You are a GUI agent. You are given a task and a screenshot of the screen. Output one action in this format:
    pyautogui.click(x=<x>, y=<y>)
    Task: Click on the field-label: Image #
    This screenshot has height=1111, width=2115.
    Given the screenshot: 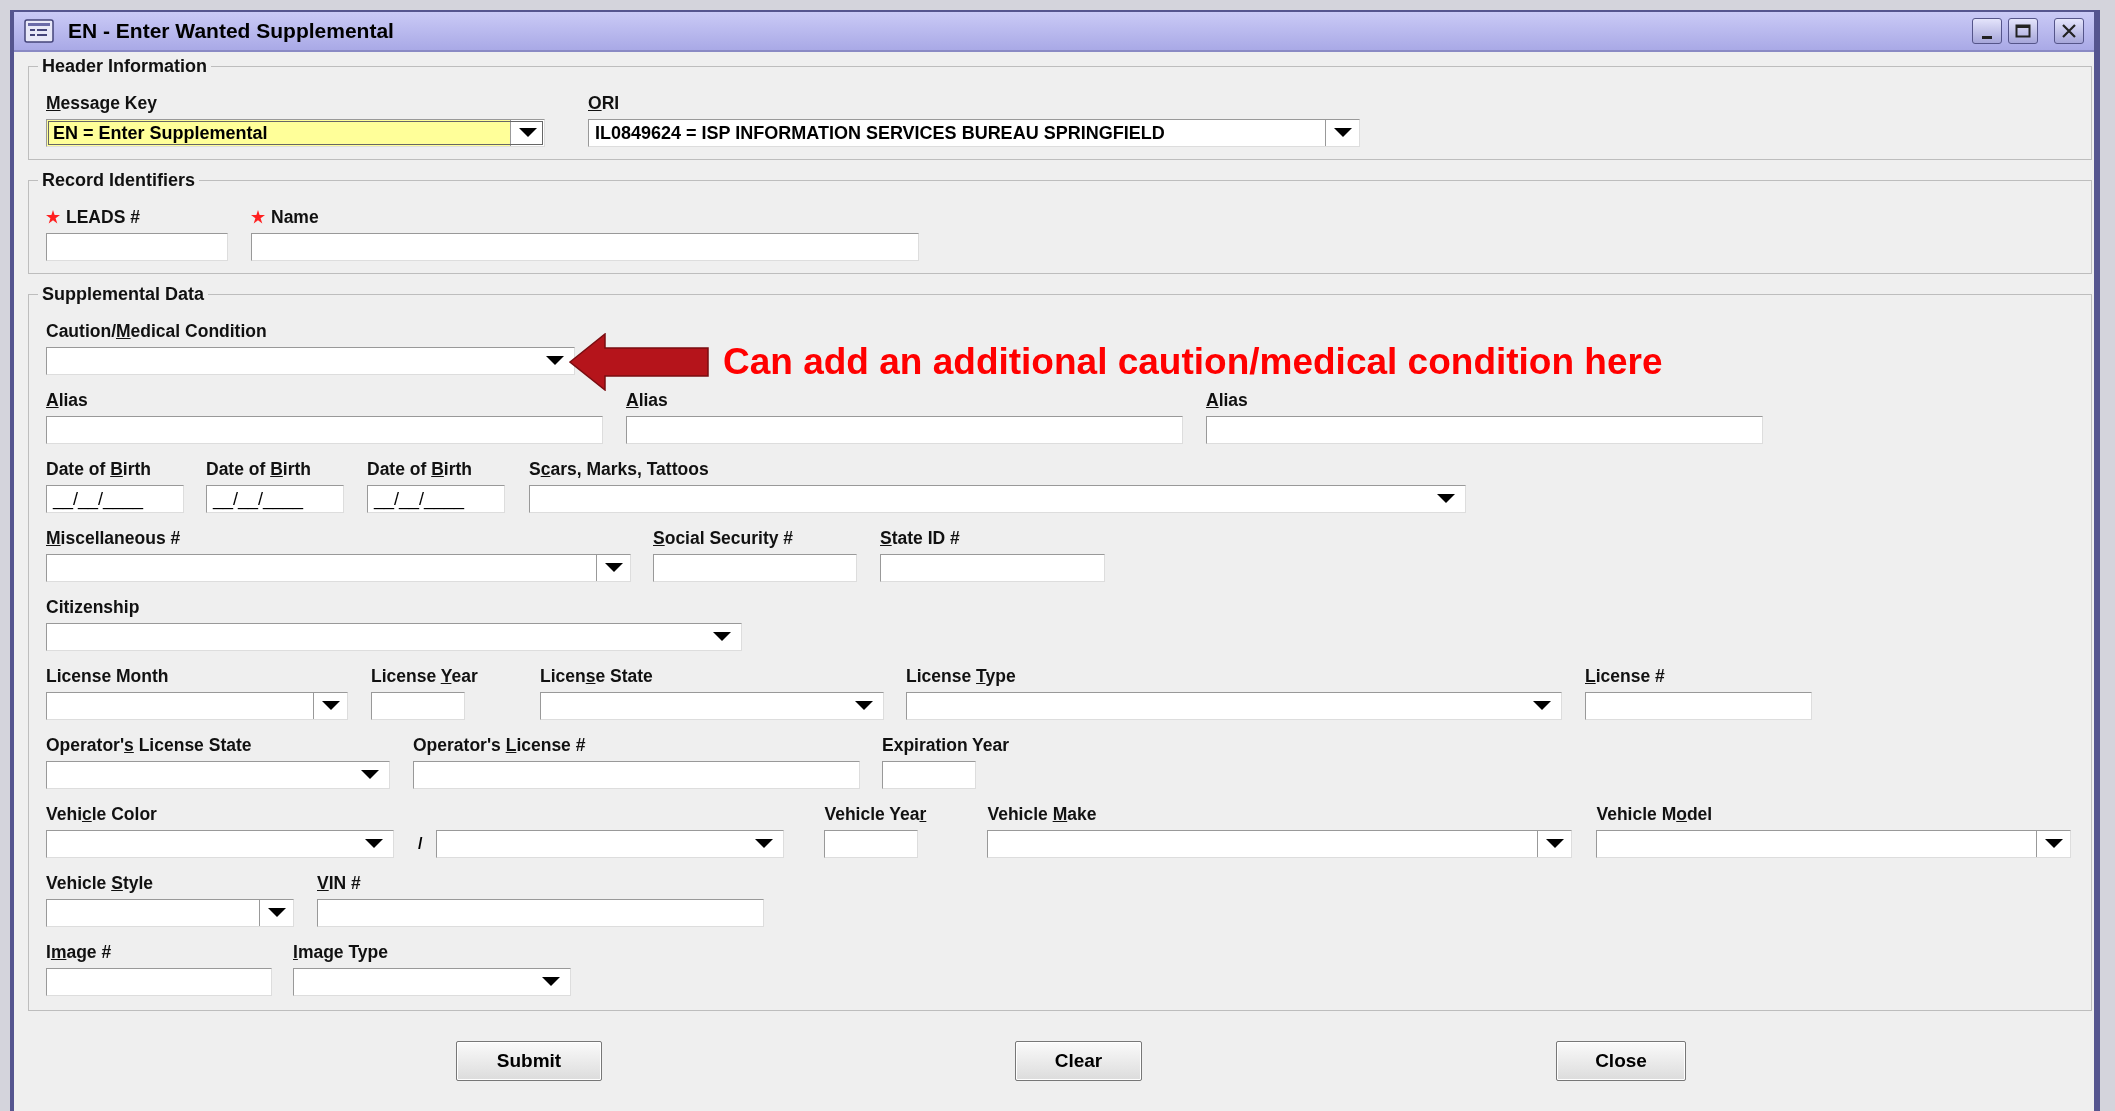 What is the action you would take?
    pyautogui.click(x=79, y=952)
    